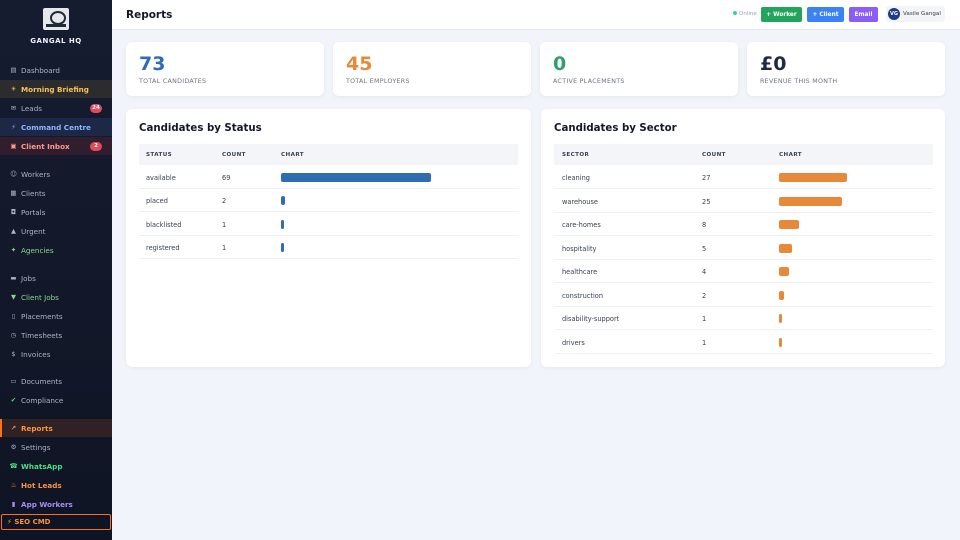 This screenshot has height=540, width=960. I want to click on sidebar-item-label: Portals, so click(33, 212).